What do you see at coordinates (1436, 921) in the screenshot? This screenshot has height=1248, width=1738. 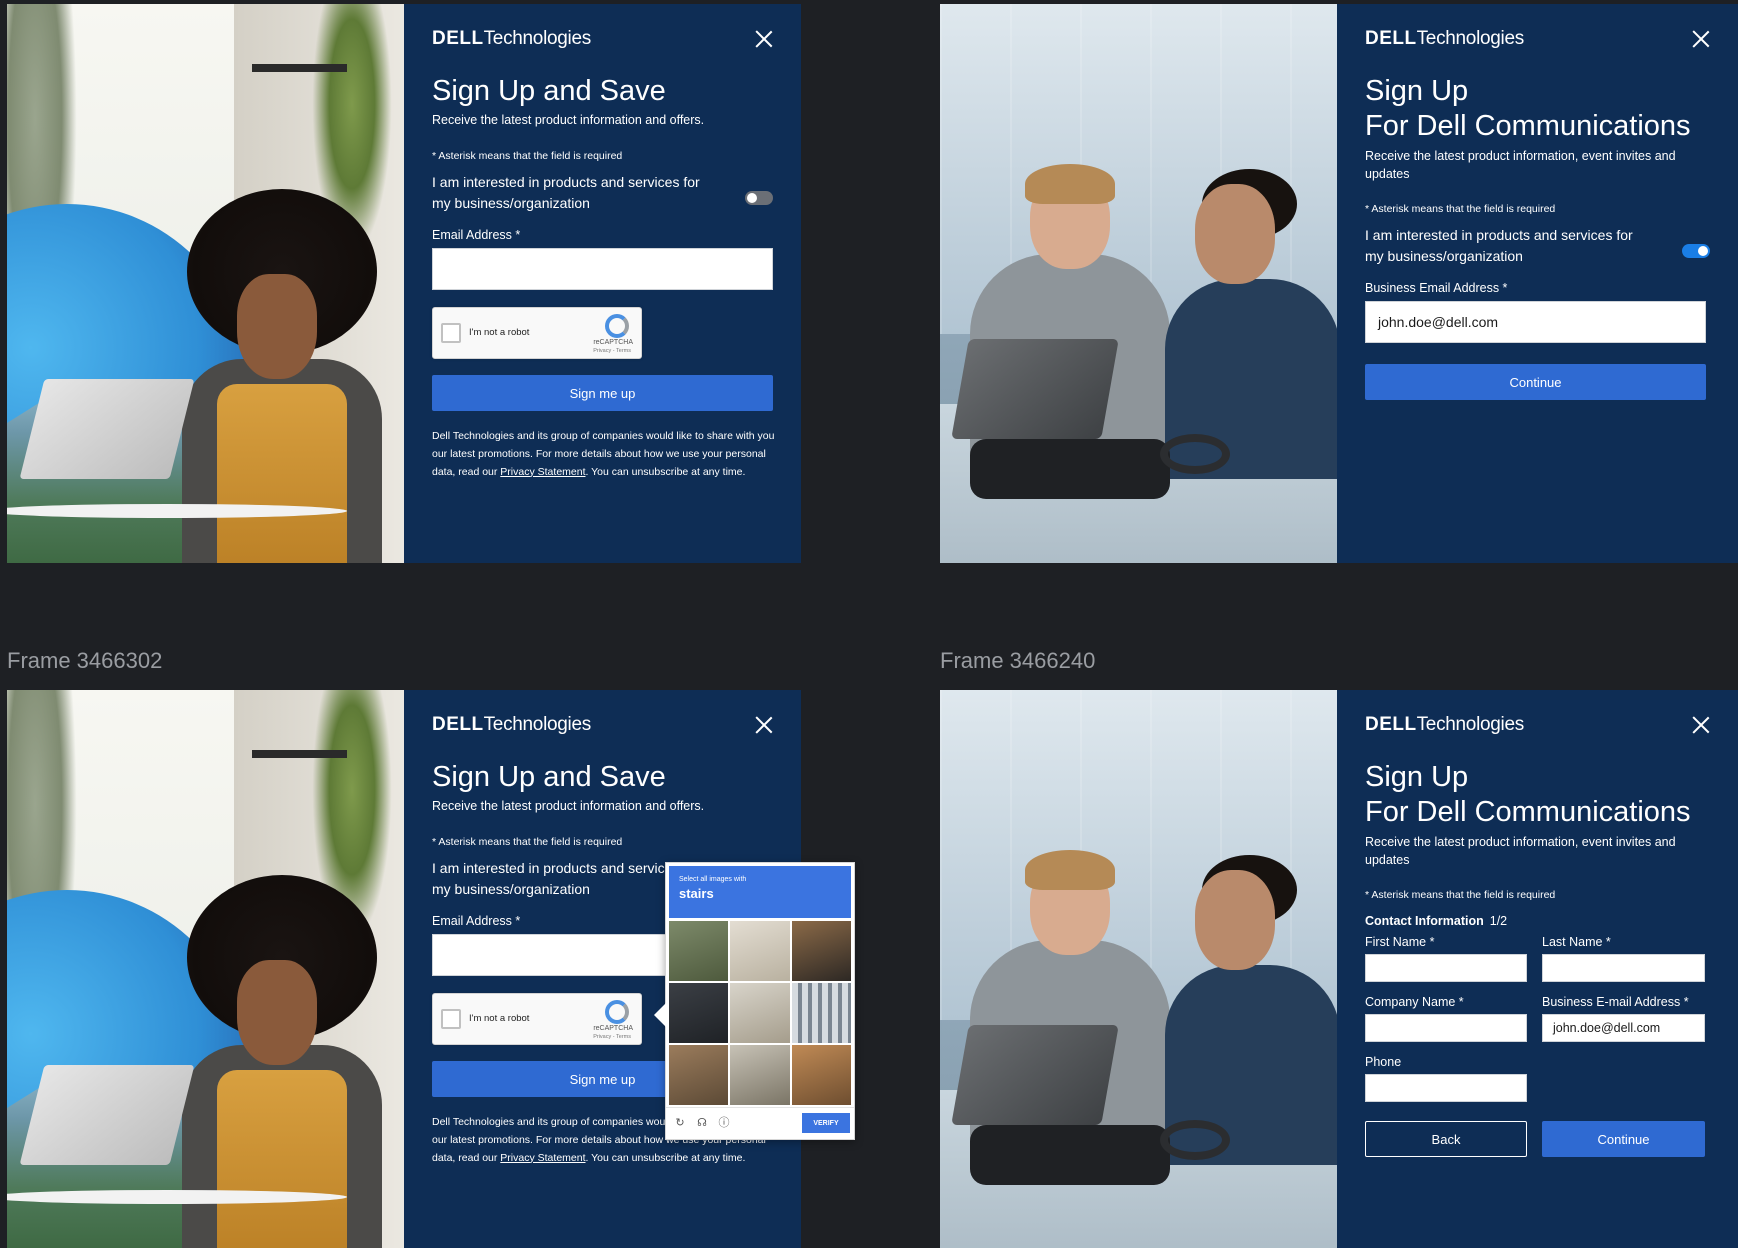 I see `contact-section-heading: Contact Information 1/2` at bounding box center [1436, 921].